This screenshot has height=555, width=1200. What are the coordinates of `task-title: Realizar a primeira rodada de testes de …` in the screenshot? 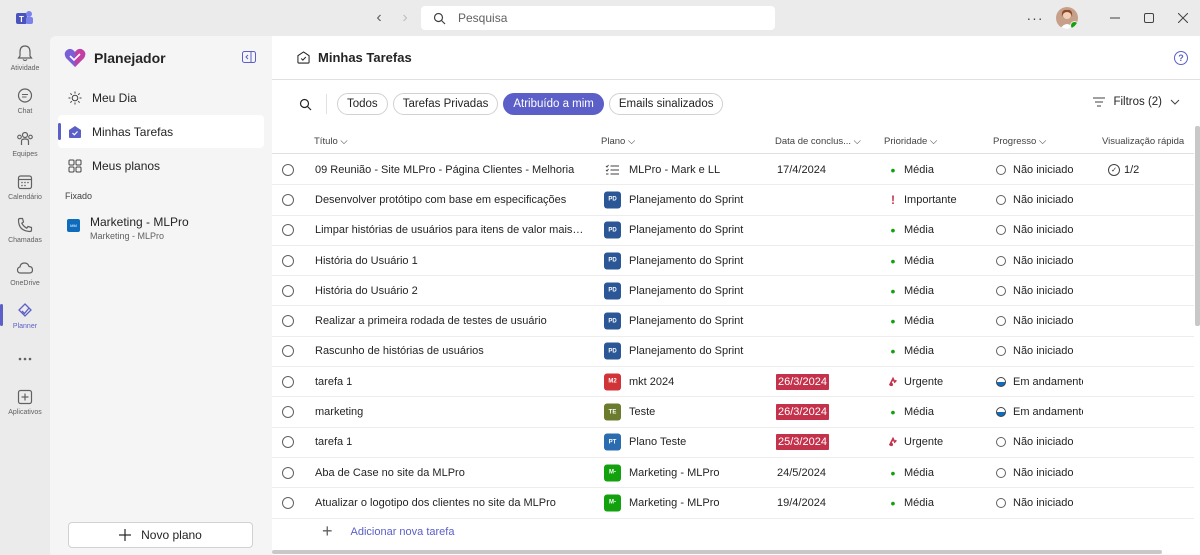 It's located at (450, 321).